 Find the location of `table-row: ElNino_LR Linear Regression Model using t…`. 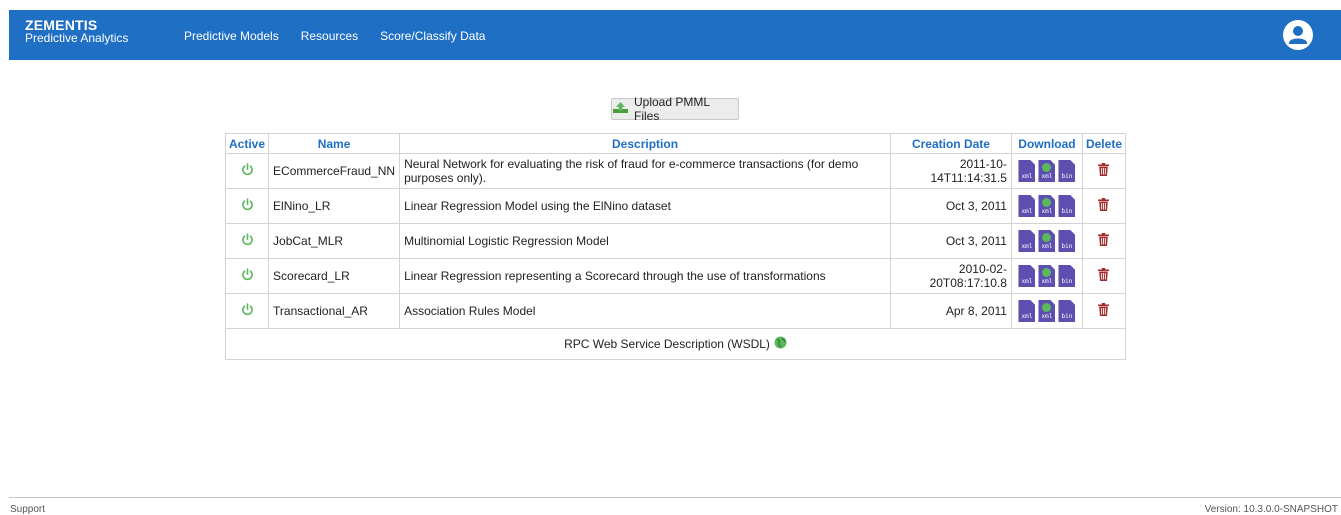

table-row: ElNino_LR Linear Regression Model using t… is located at coordinates (675, 206).